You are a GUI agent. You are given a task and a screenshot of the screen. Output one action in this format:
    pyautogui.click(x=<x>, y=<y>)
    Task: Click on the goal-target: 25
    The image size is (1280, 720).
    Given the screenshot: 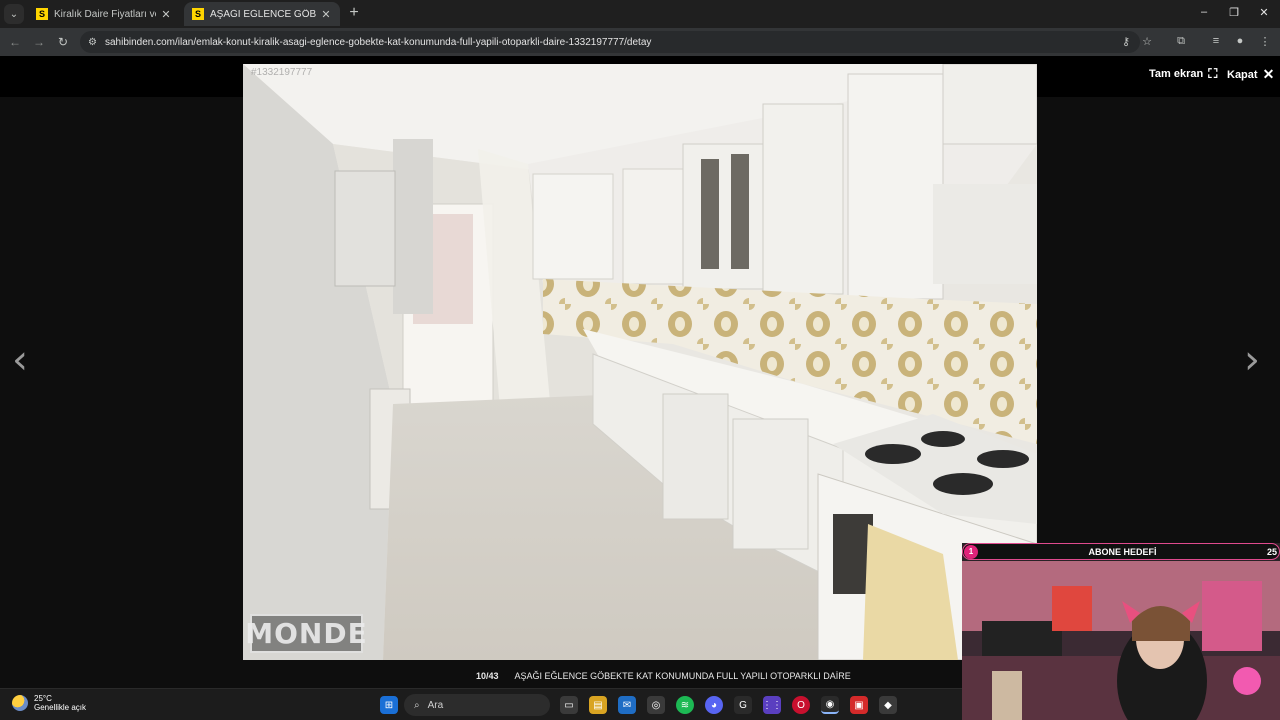 What is the action you would take?
    pyautogui.click(x=1271, y=551)
    